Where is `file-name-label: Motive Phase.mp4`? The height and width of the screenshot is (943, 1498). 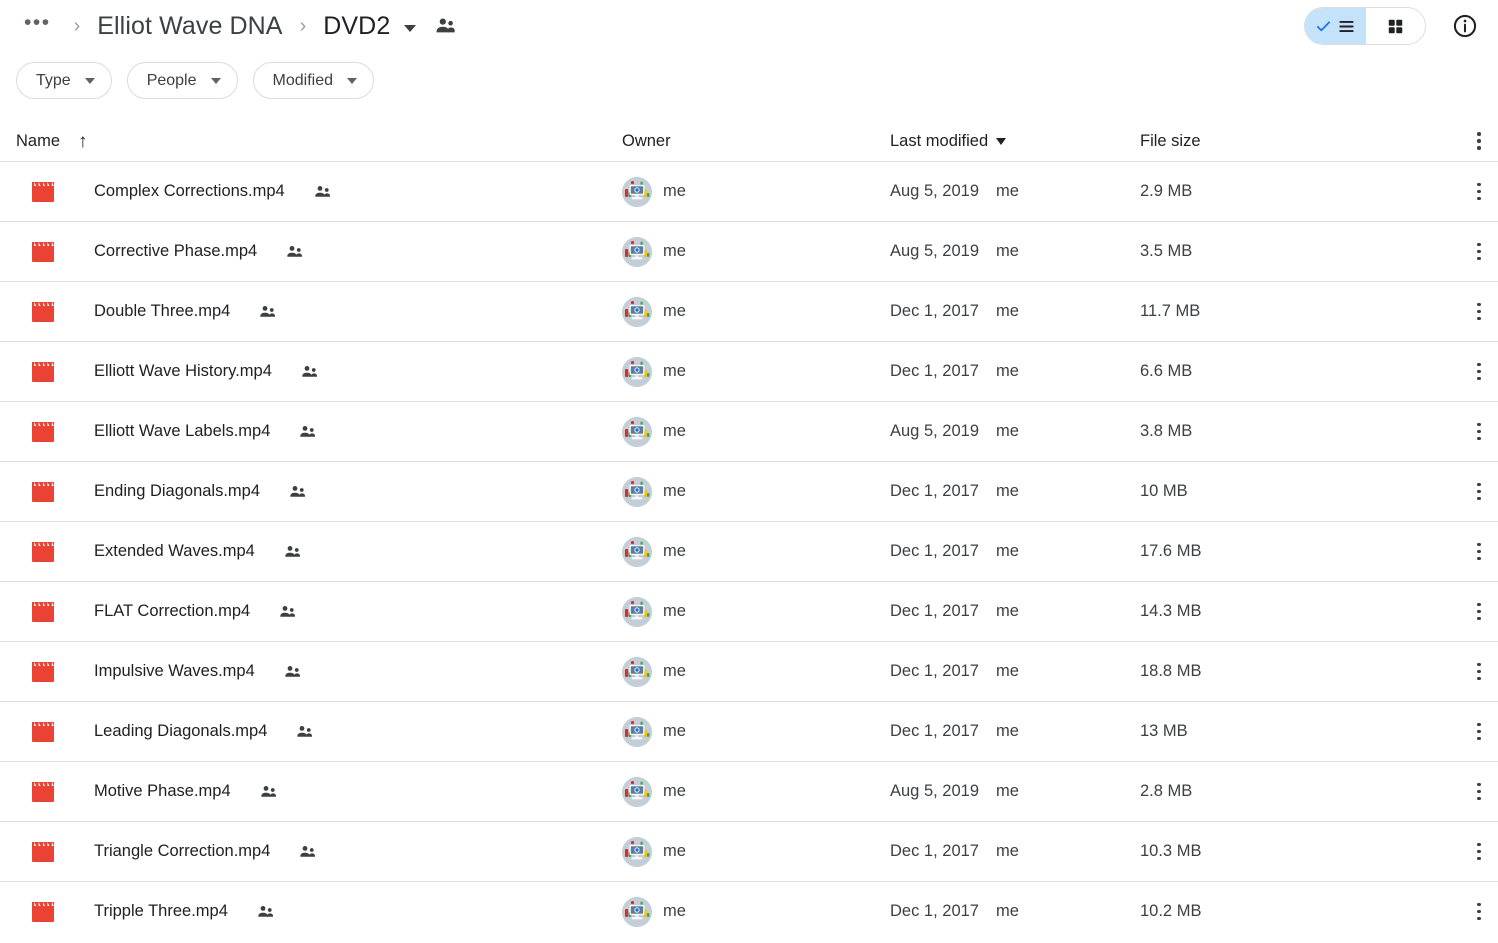 file-name-label: Motive Phase.mp4 is located at coordinates (162, 791).